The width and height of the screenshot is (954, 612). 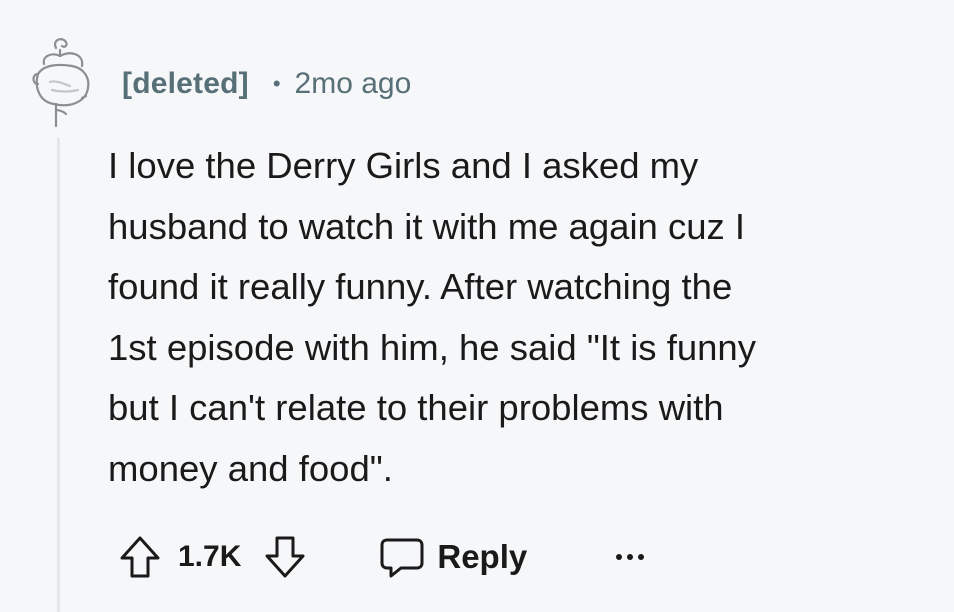 I want to click on downvote-arrow-icon, so click(x=285, y=557).